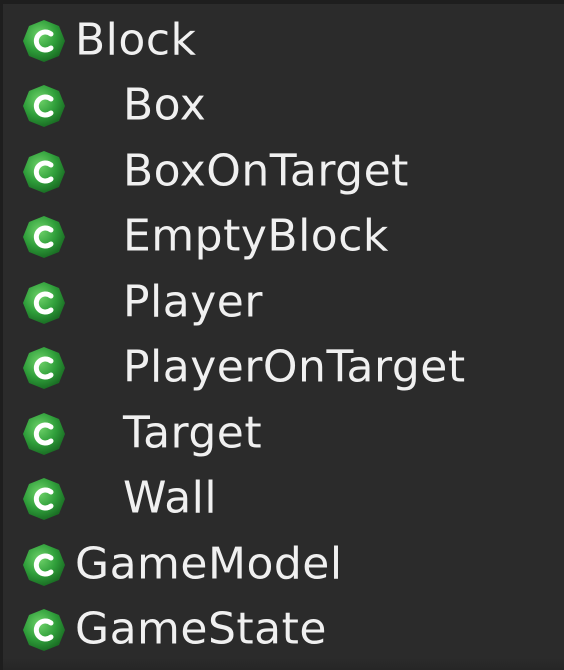 The height and width of the screenshot is (670, 564). What do you see at coordinates (170, 498) in the screenshot?
I see `tree-item-label: Wall` at bounding box center [170, 498].